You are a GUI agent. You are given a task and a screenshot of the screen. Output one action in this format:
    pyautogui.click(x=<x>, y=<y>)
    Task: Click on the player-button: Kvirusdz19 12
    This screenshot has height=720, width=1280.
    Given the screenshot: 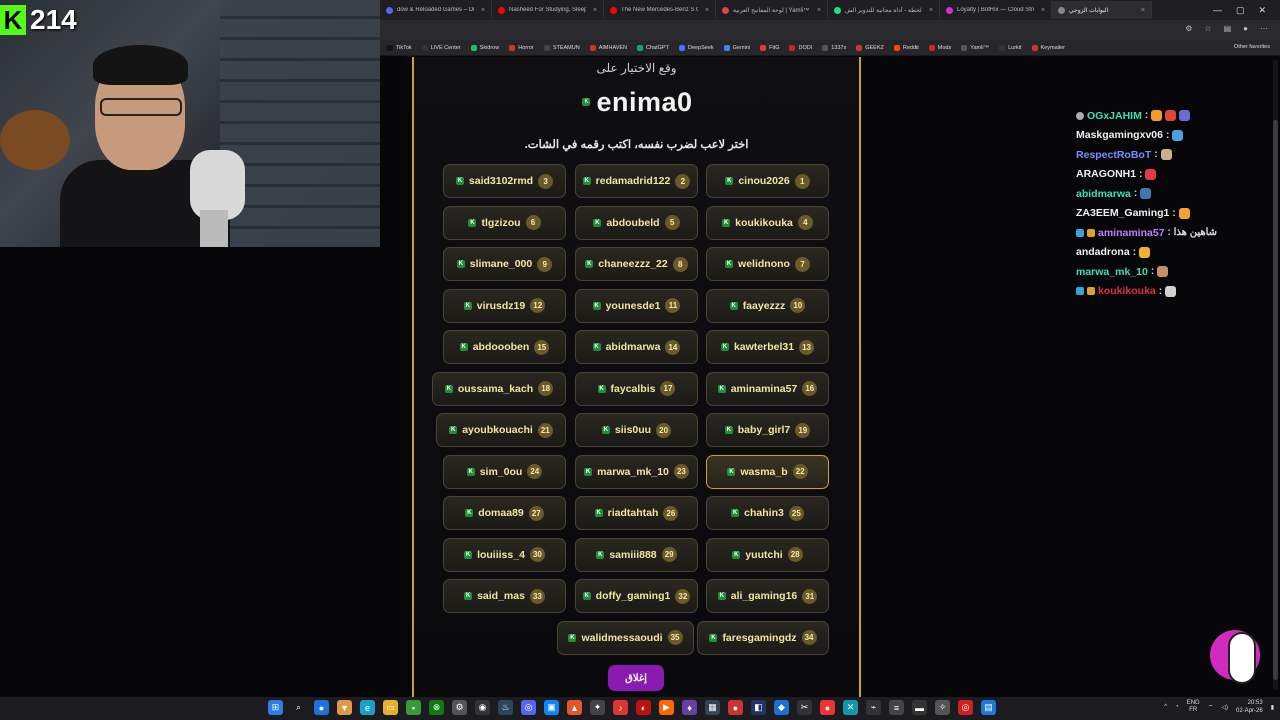 What is the action you would take?
    pyautogui.click(x=504, y=305)
    